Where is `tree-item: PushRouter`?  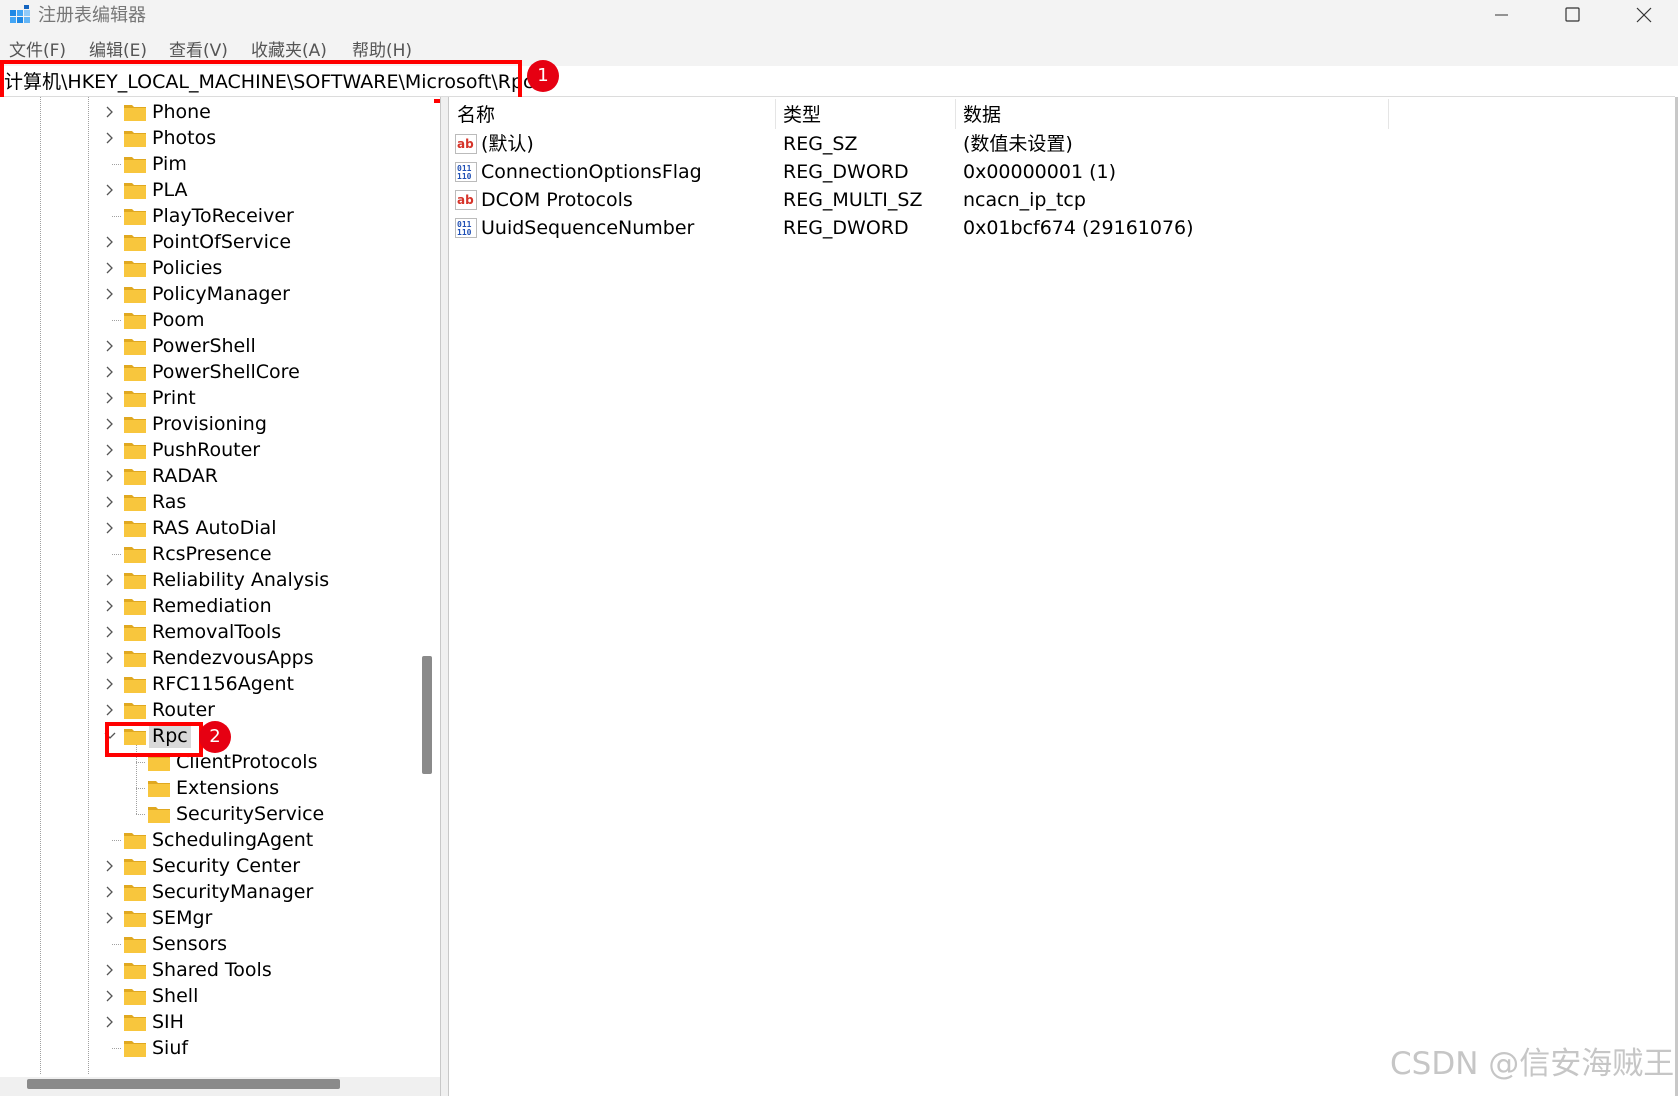
tree-item: PushRouter is located at coordinates (215, 450).